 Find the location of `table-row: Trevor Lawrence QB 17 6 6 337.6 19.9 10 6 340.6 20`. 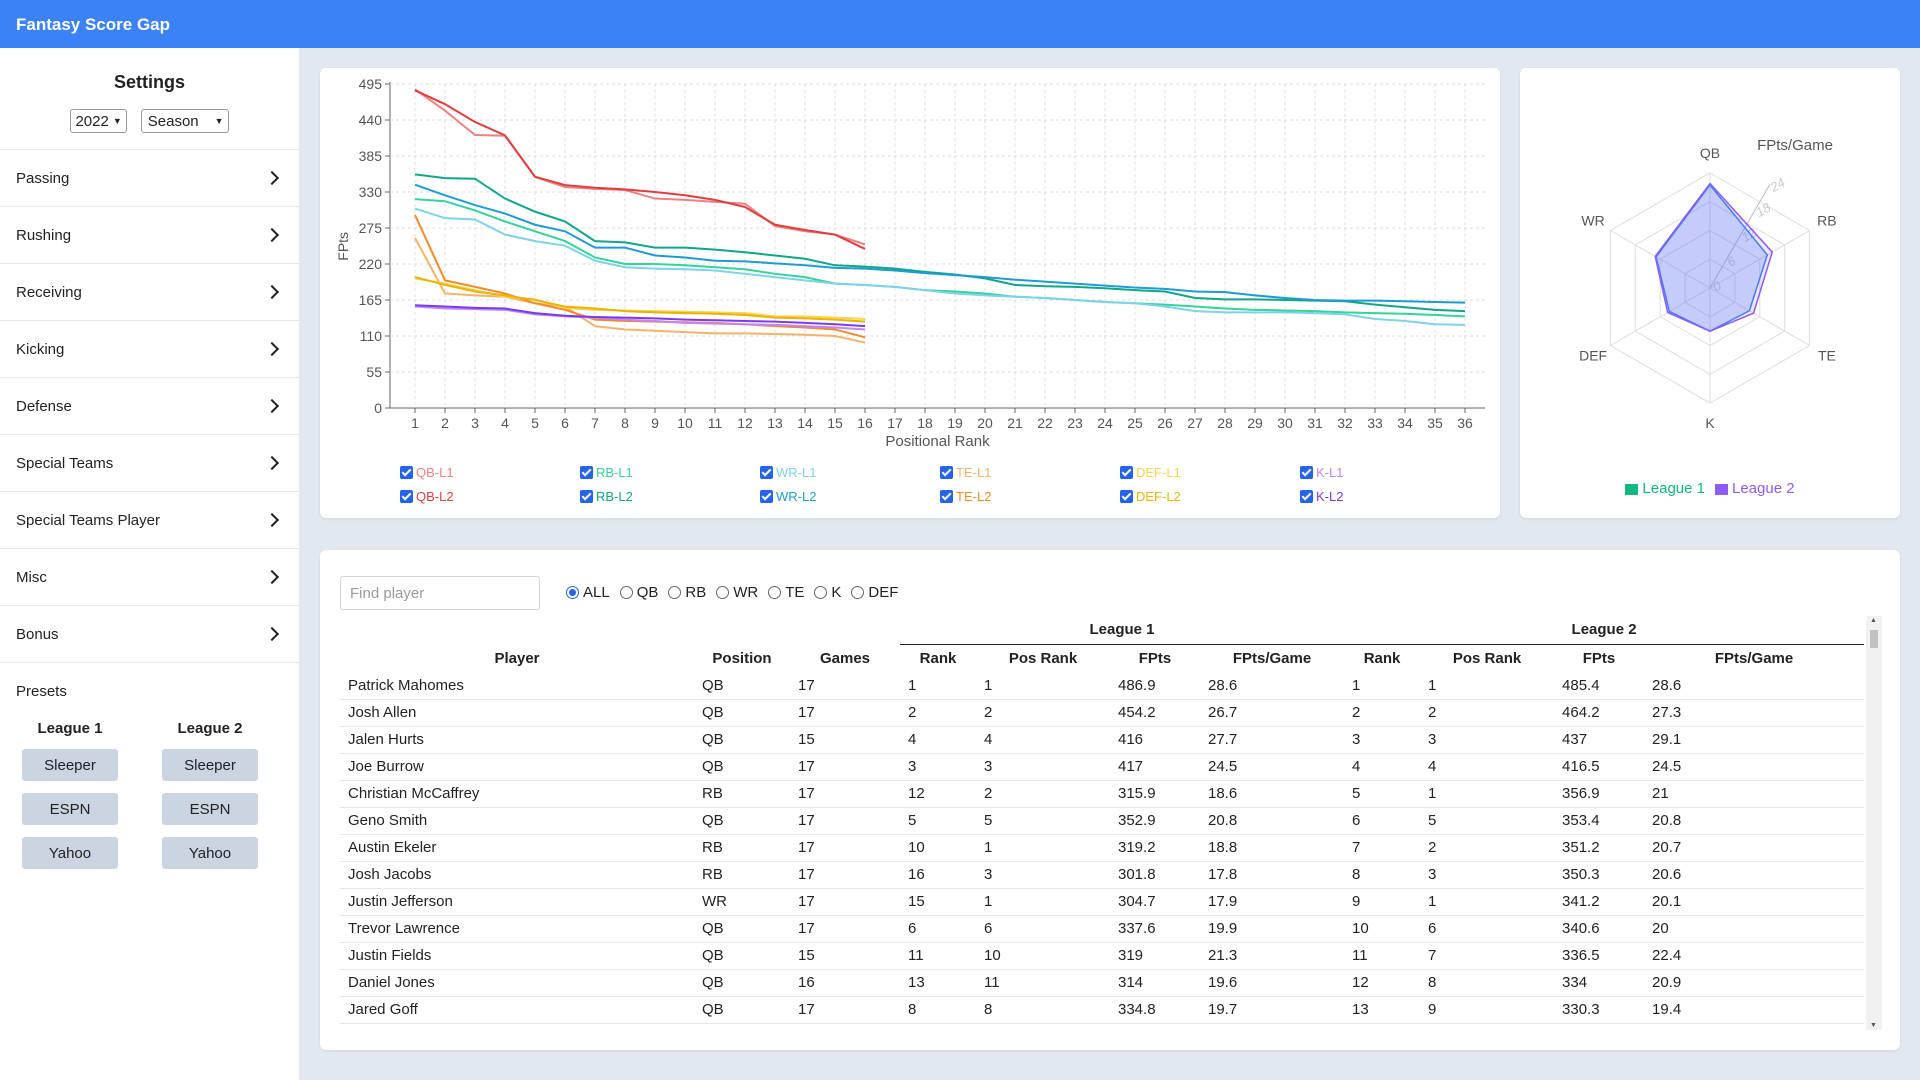

table-row: Trevor Lawrence QB 17 6 6 337.6 19.9 10 6 340.6 20 is located at coordinates (1102, 929).